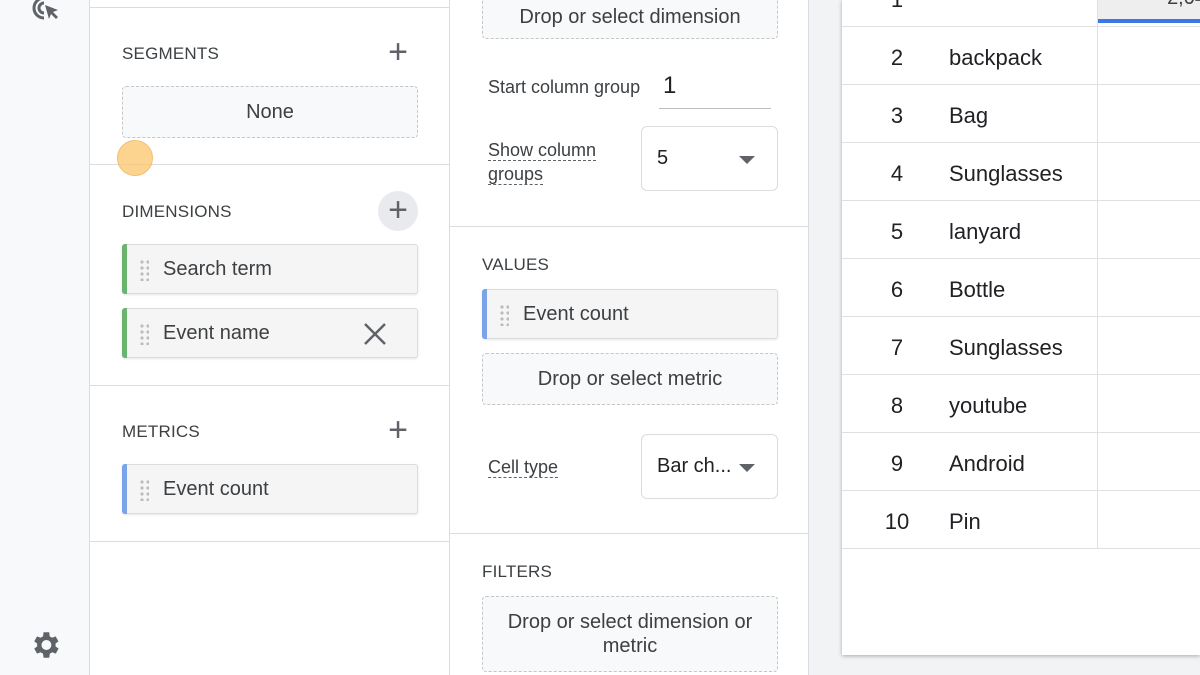  I want to click on label-line: Show column, so click(542, 150).